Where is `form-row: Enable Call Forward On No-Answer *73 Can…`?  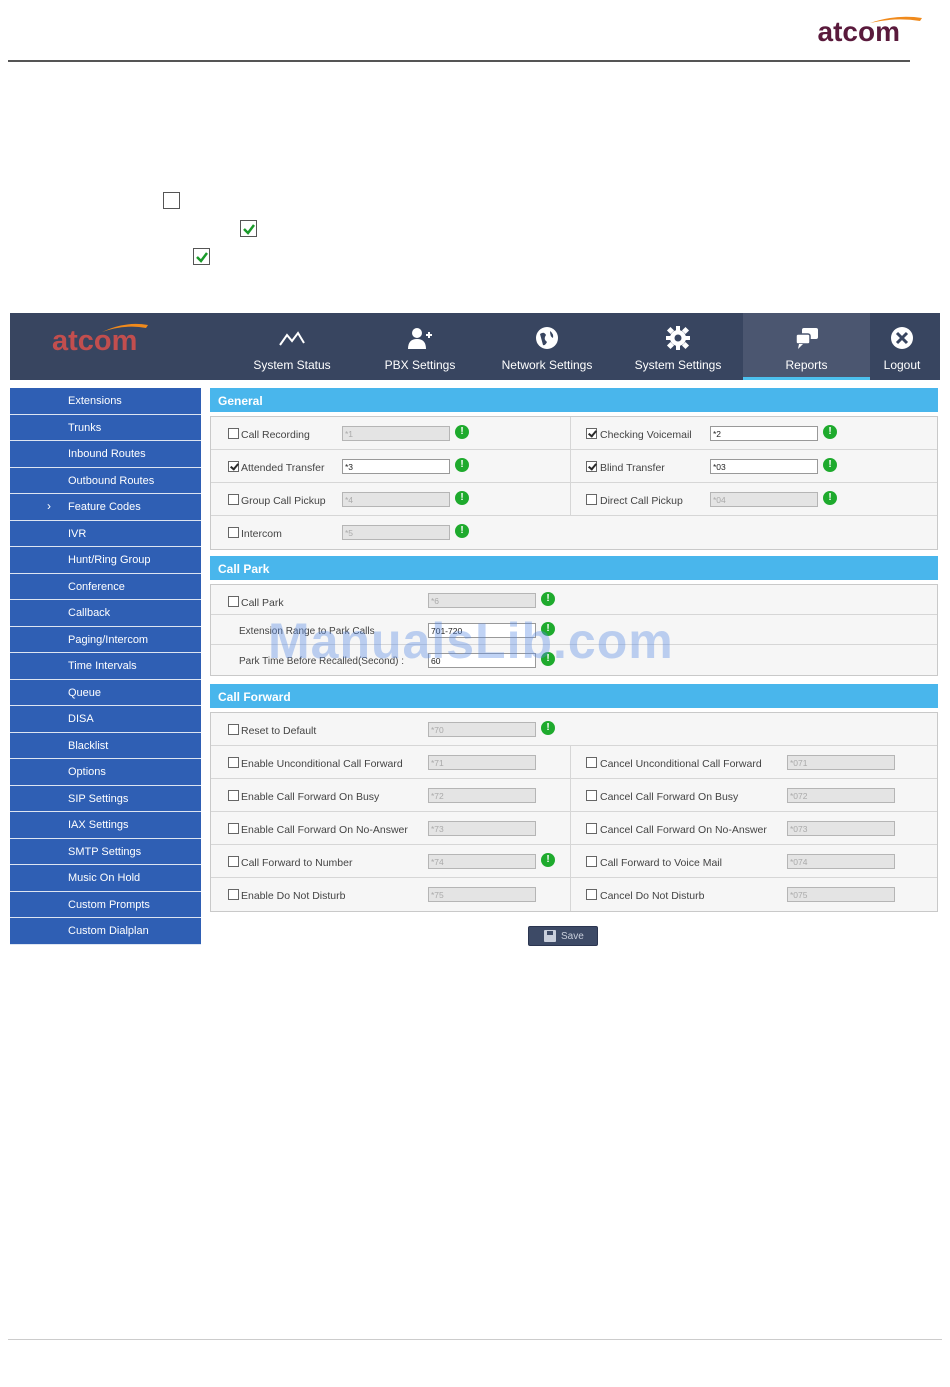
form-row: Enable Call Forward On No-Answer *73 Can… is located at coordinates (574, 828).